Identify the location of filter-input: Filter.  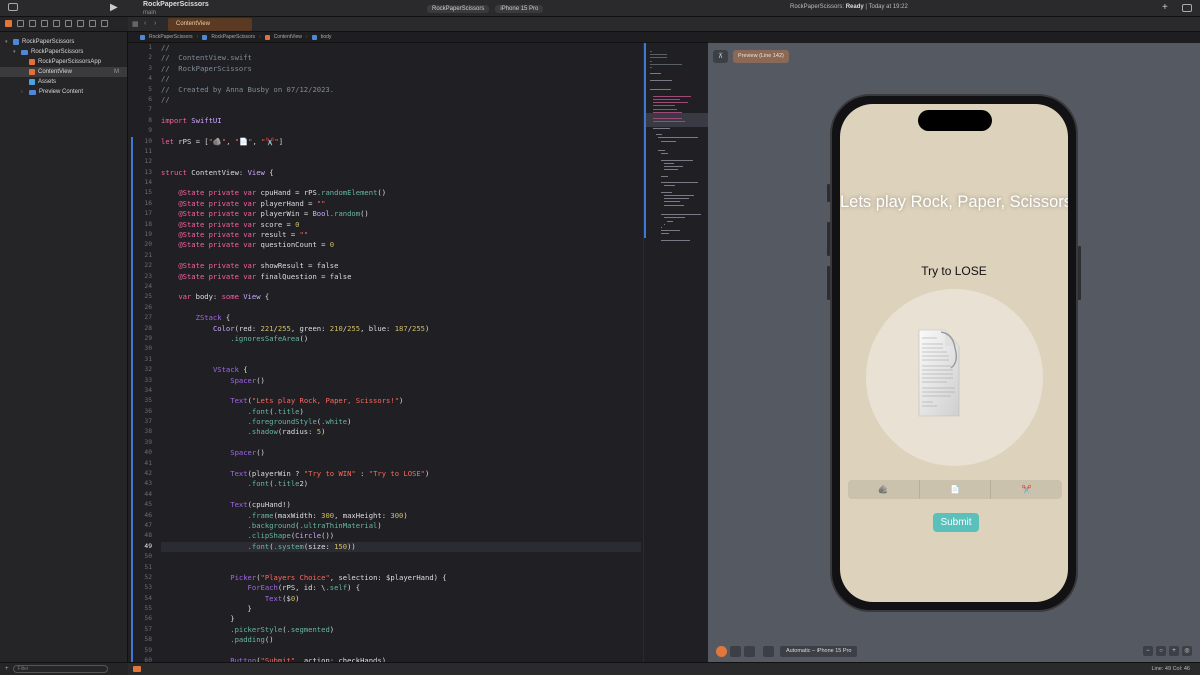
(60, 669).